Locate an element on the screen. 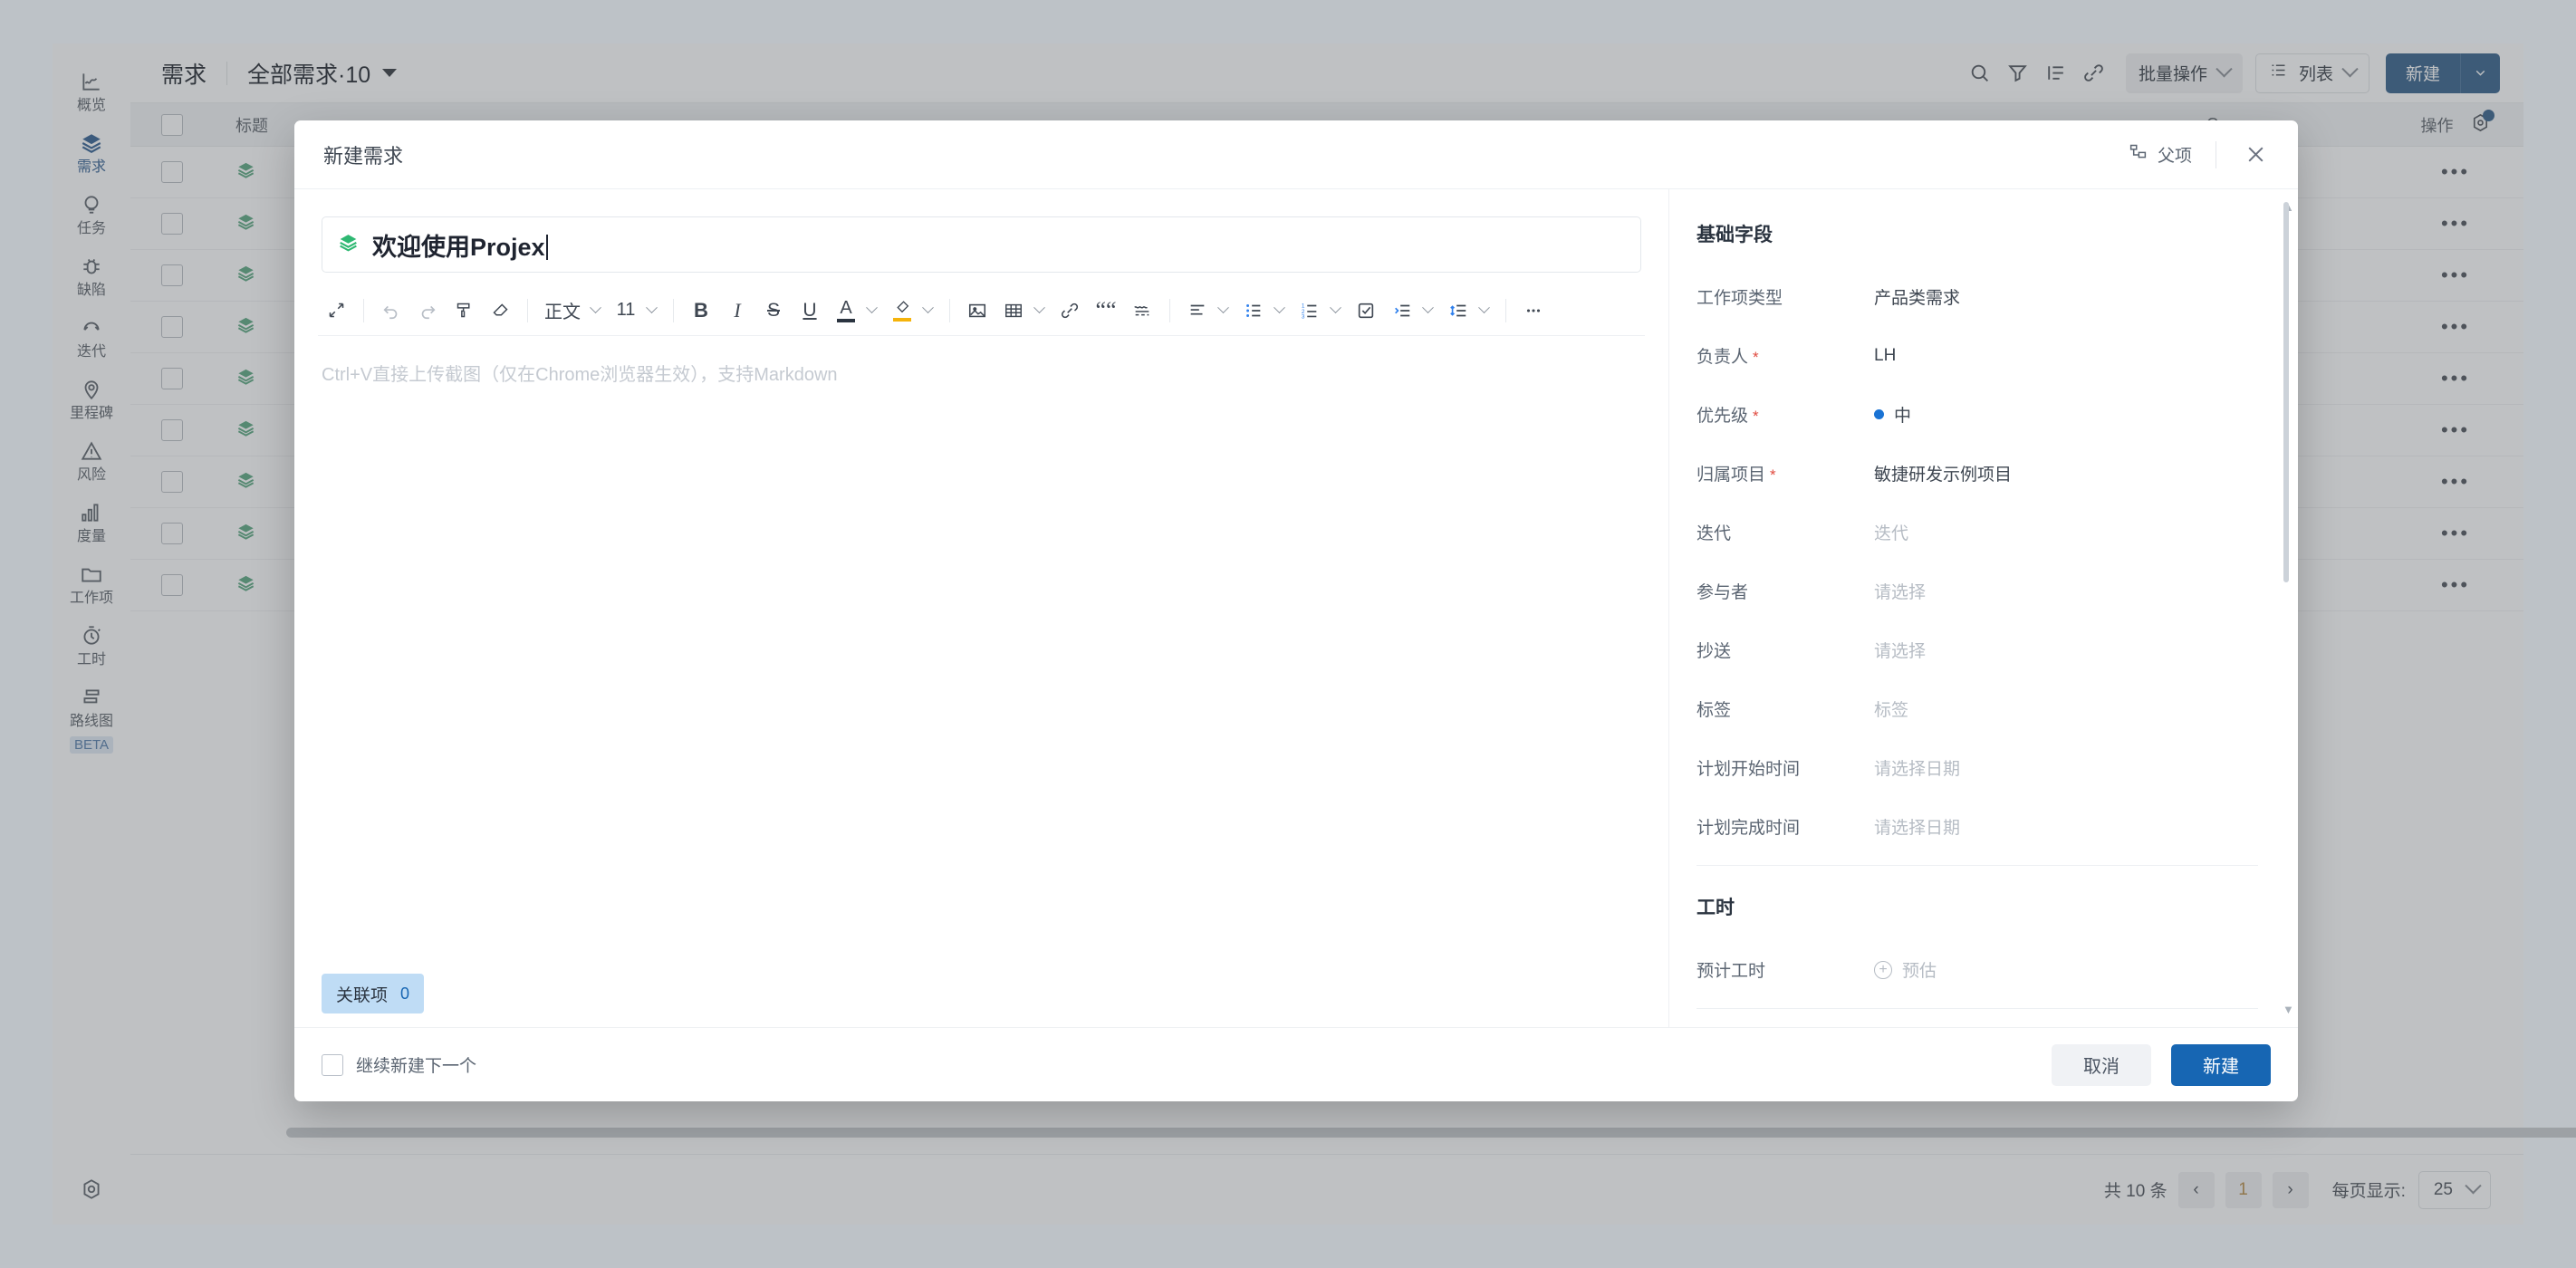  priority-dot-icon is located at coordinates (1879, 414).